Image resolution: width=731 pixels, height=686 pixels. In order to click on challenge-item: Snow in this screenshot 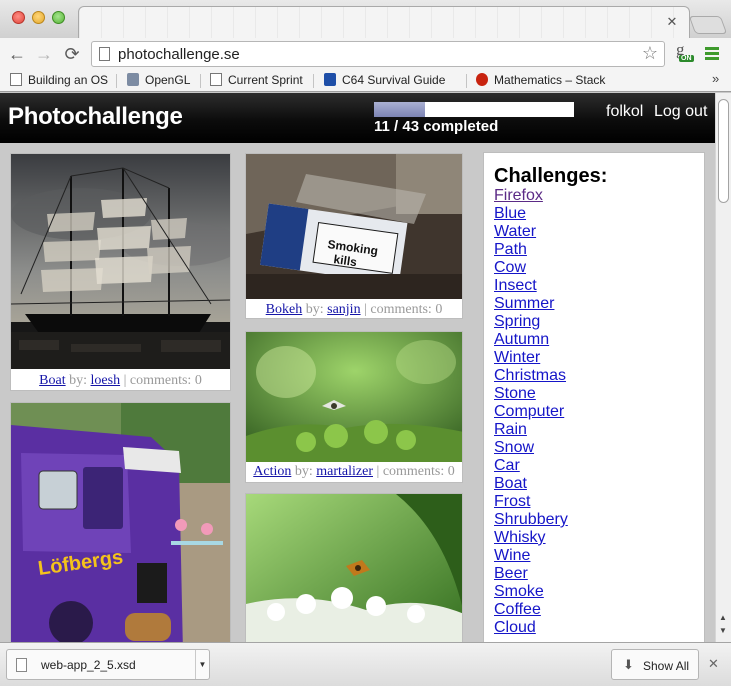, I will do `click(531, 448)`.